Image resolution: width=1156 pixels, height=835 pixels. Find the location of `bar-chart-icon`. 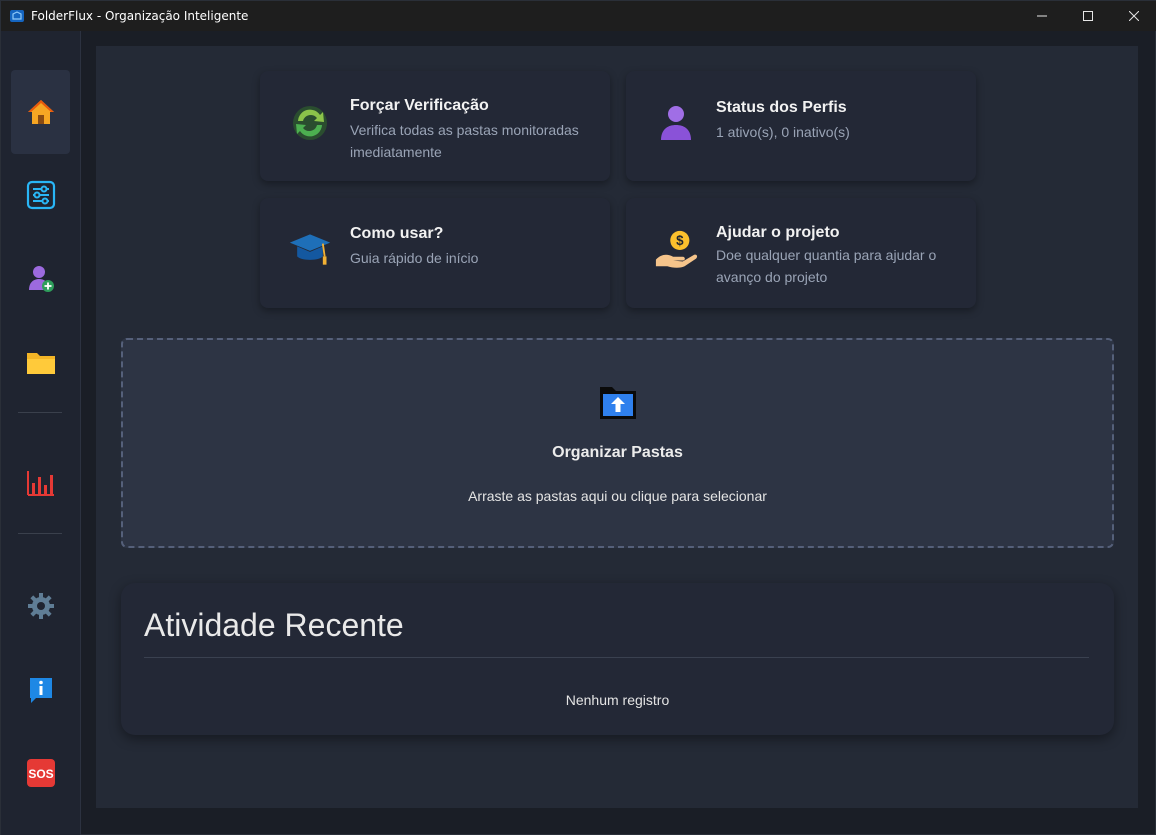

bar-chart-icon is located at coordinates (40, 483).